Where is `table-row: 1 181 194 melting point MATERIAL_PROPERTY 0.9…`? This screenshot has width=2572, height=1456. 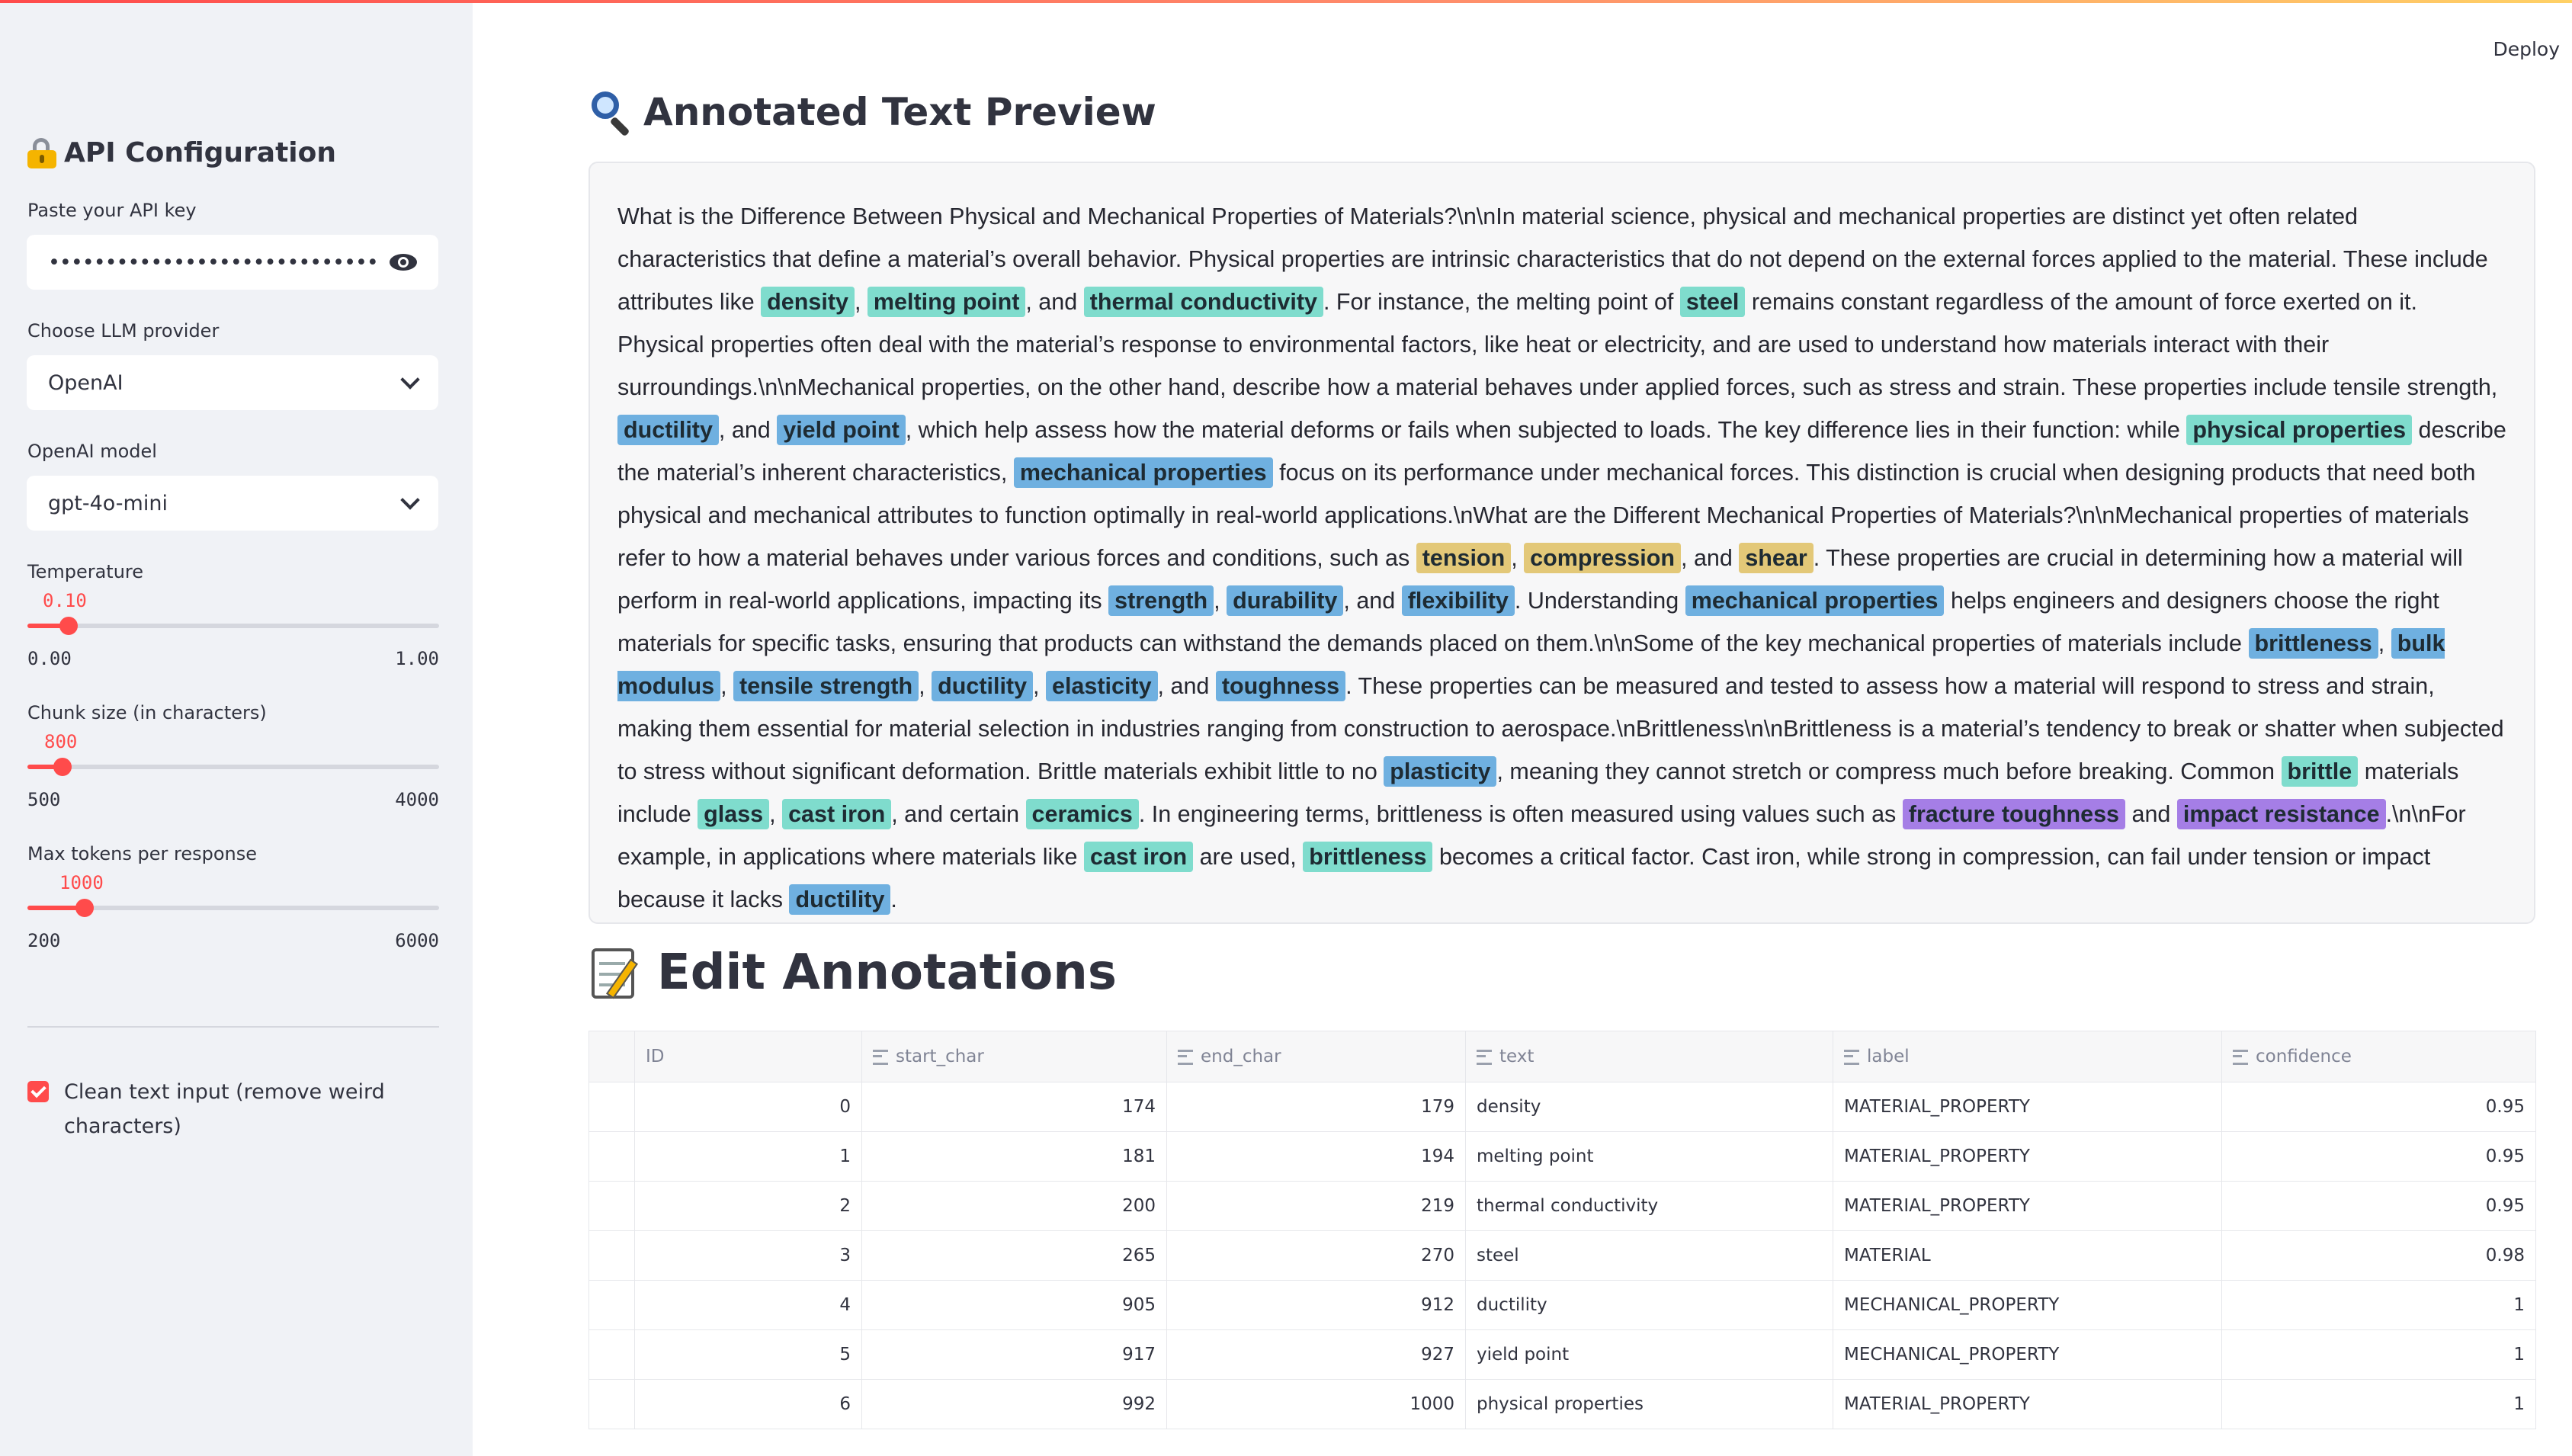 table-row: 1 181 194 melting point MATERIAL_PROPERTY 0.9… is located at coordinates (1562, 1156).